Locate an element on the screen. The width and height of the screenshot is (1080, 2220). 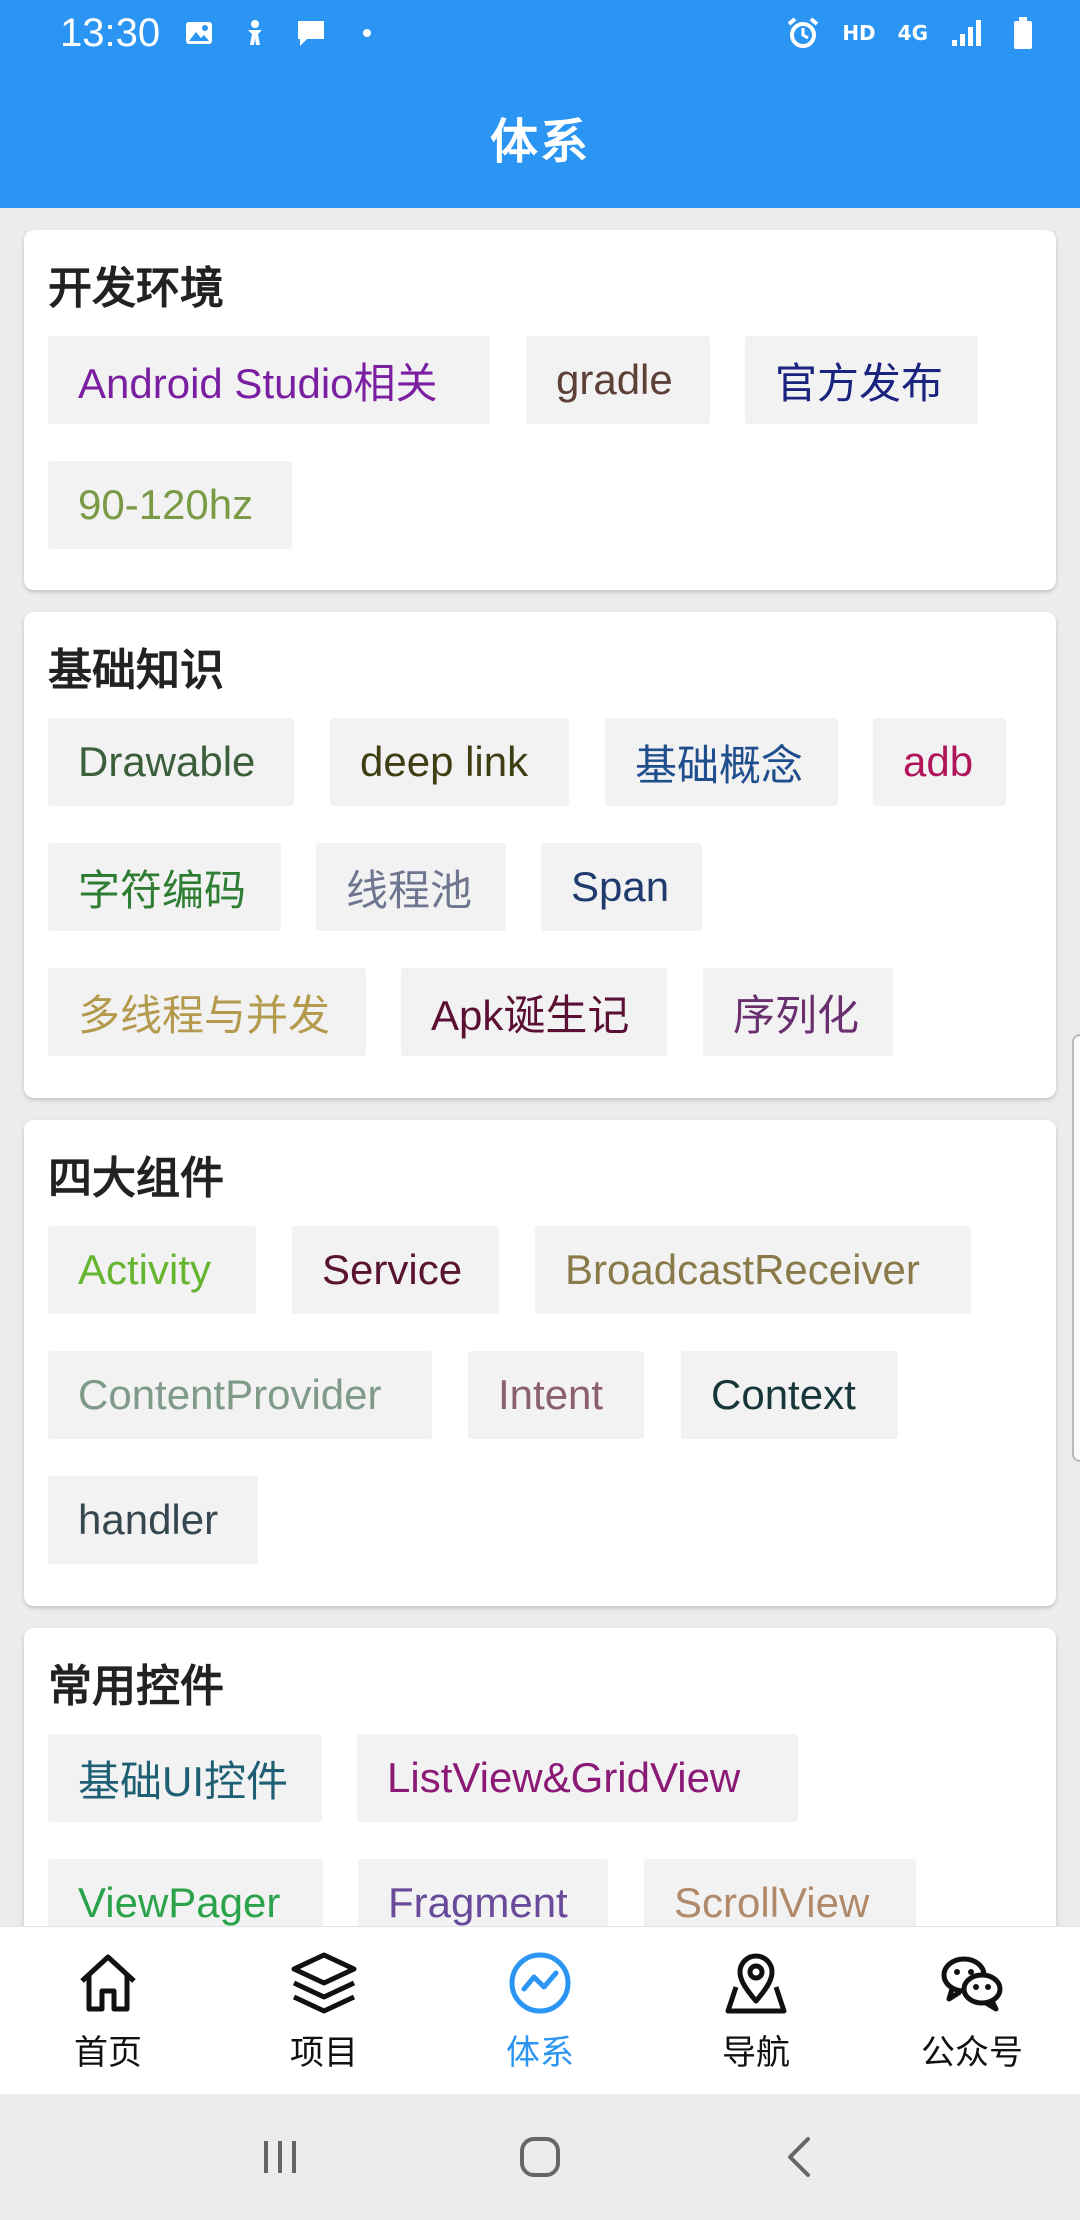
nav-label: 项目 is located at coordinates (324, 2053).